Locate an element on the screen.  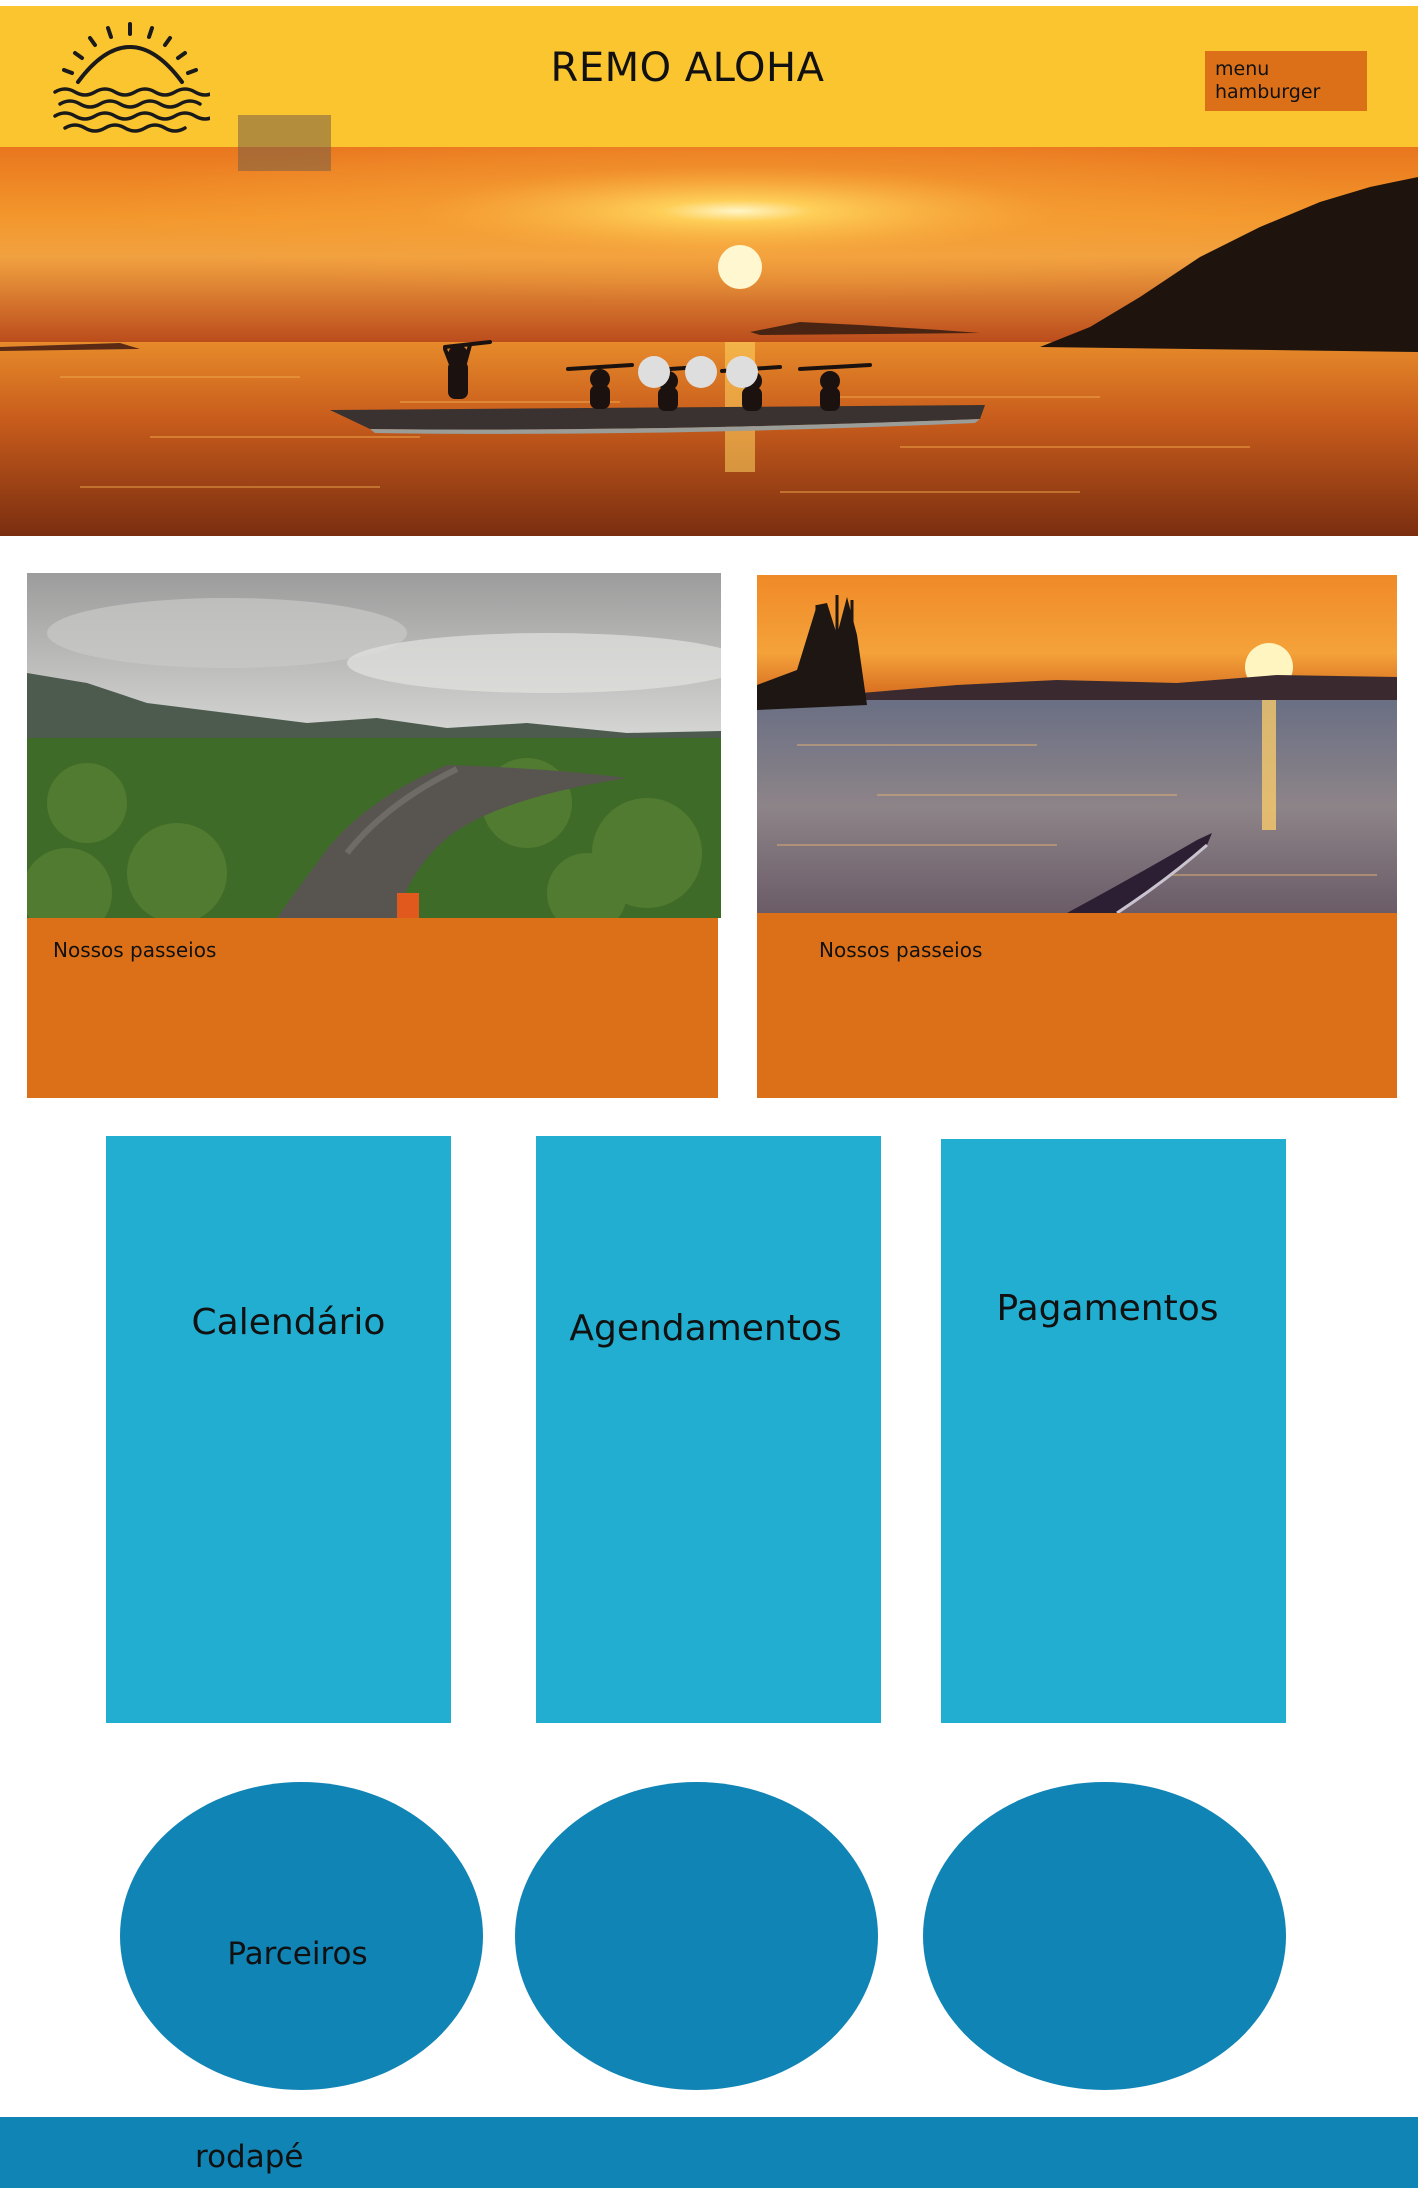
payments-box is located at coordinates (1113, 1431).